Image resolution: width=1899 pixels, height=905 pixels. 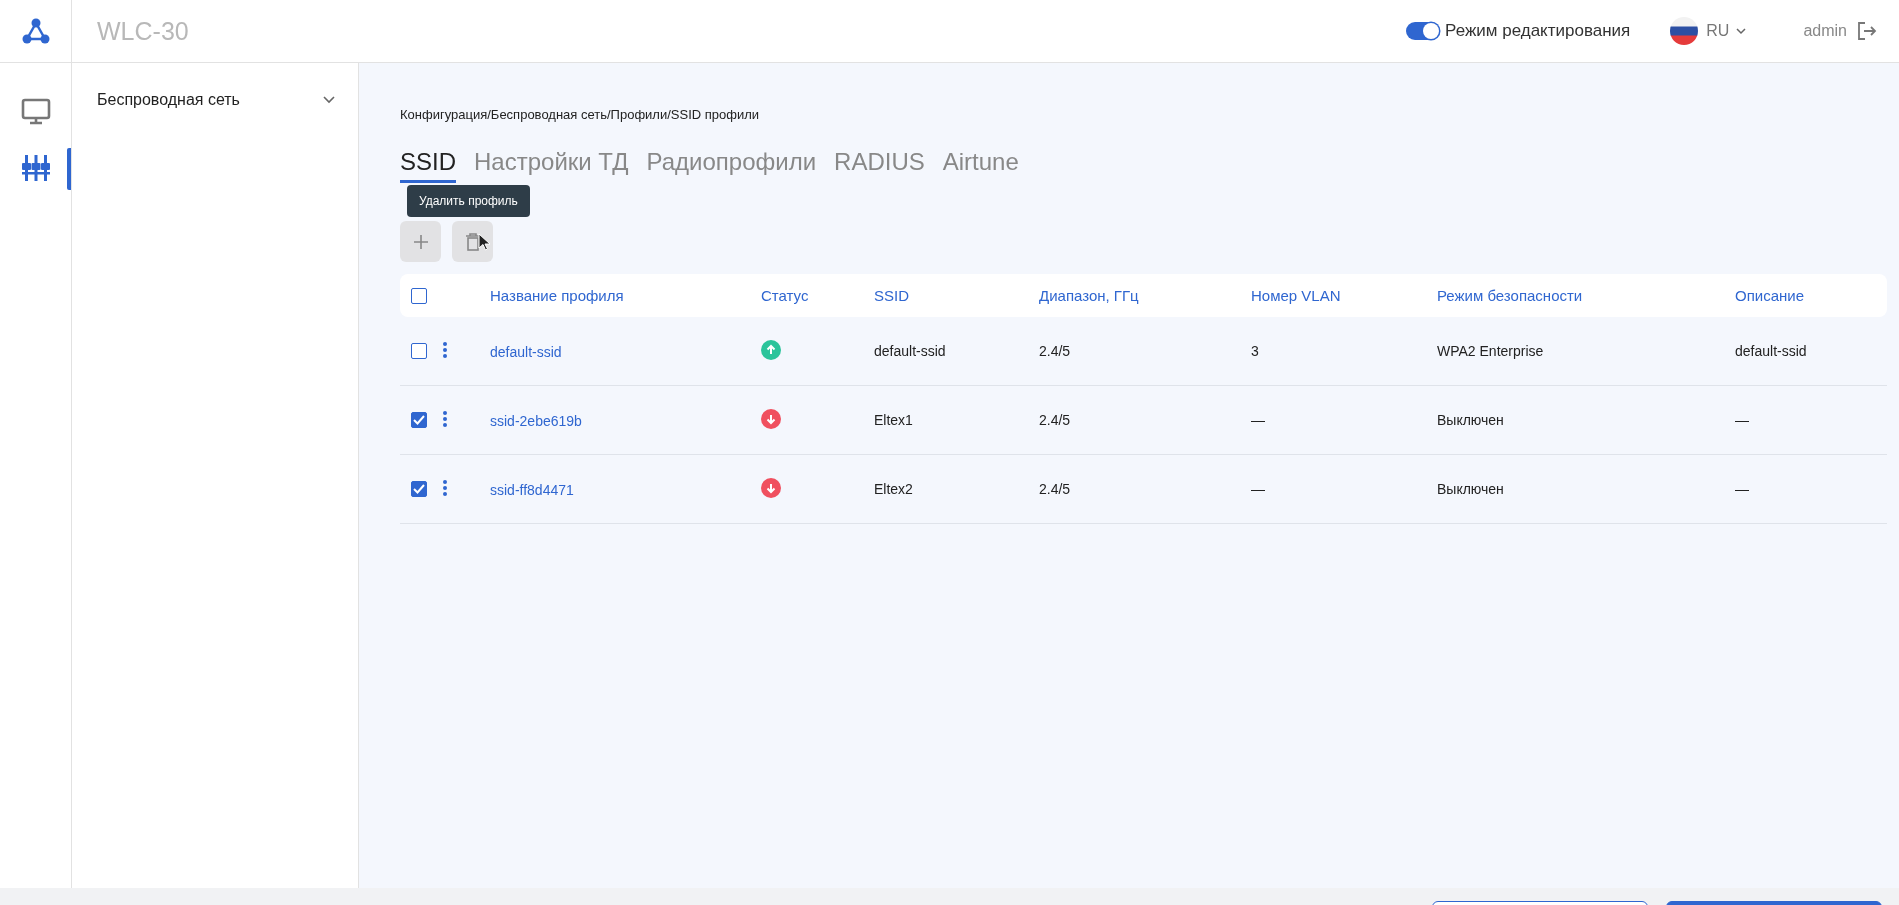 What do you see at coordinates (35, 168) in the screenshot?
I see `sliders-icon` at bounding box center [35, 168].